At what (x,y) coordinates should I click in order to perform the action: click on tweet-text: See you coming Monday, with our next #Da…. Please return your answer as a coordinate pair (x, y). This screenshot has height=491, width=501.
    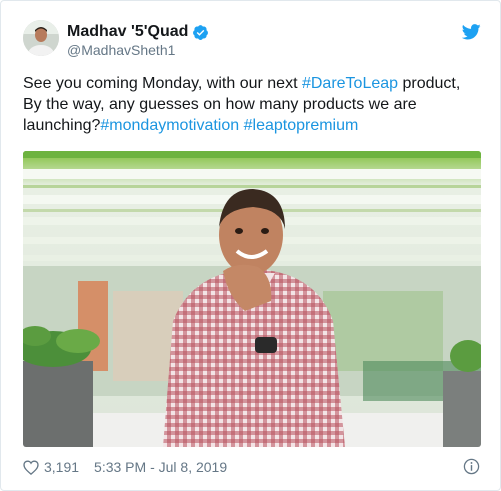
    Looking at the image, I should click on (254, 104).